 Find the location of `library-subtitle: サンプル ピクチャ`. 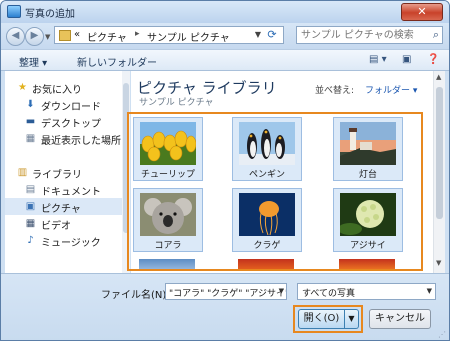

library-subtitle: サンプル ピクチャ is located at coordinates (176, 103).